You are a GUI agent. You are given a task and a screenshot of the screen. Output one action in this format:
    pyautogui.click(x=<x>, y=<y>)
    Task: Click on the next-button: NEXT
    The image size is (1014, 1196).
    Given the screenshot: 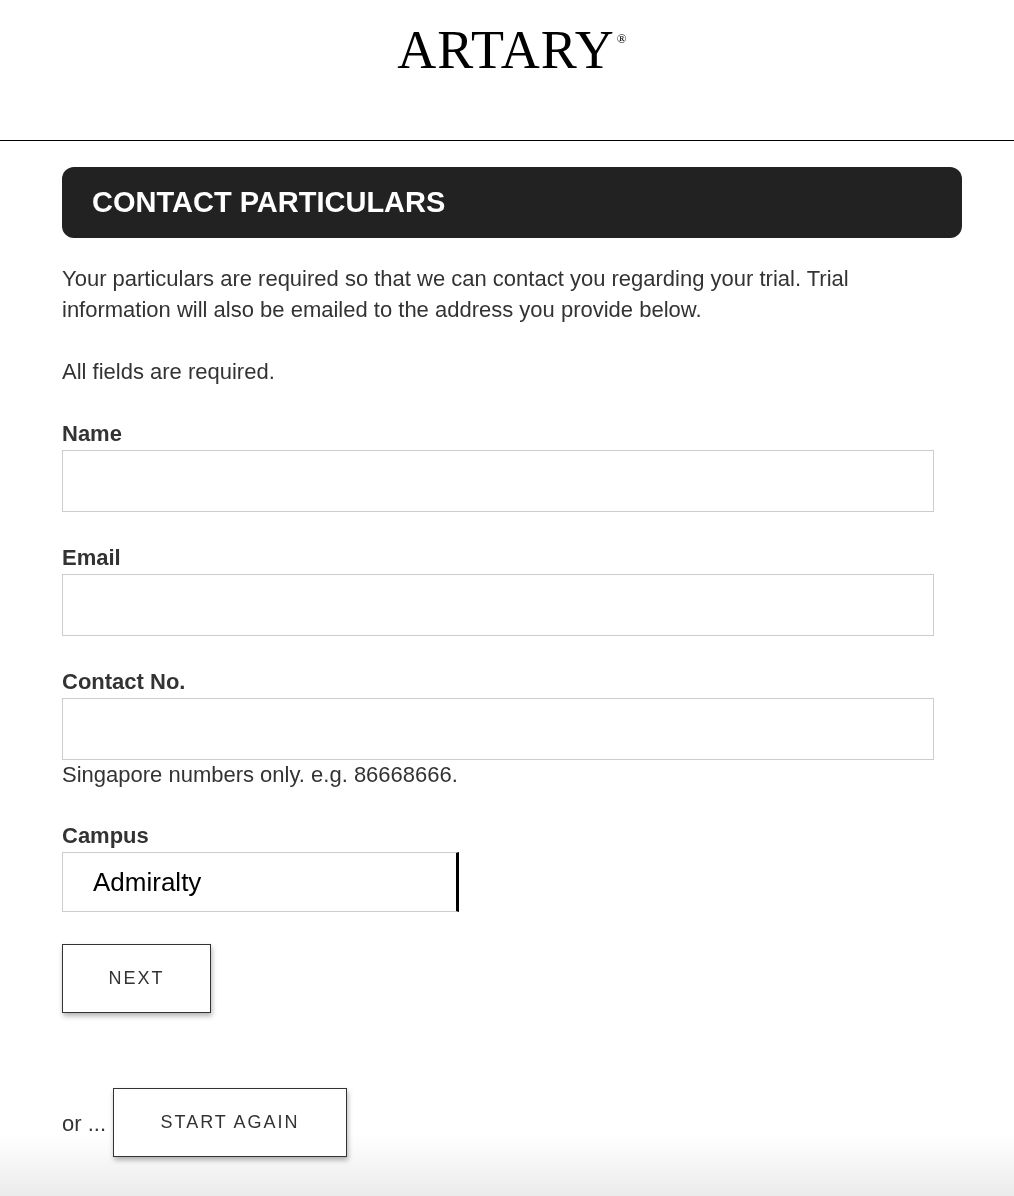 What is the action you would take?
    pyautogui.click(x=136, y=978)
    